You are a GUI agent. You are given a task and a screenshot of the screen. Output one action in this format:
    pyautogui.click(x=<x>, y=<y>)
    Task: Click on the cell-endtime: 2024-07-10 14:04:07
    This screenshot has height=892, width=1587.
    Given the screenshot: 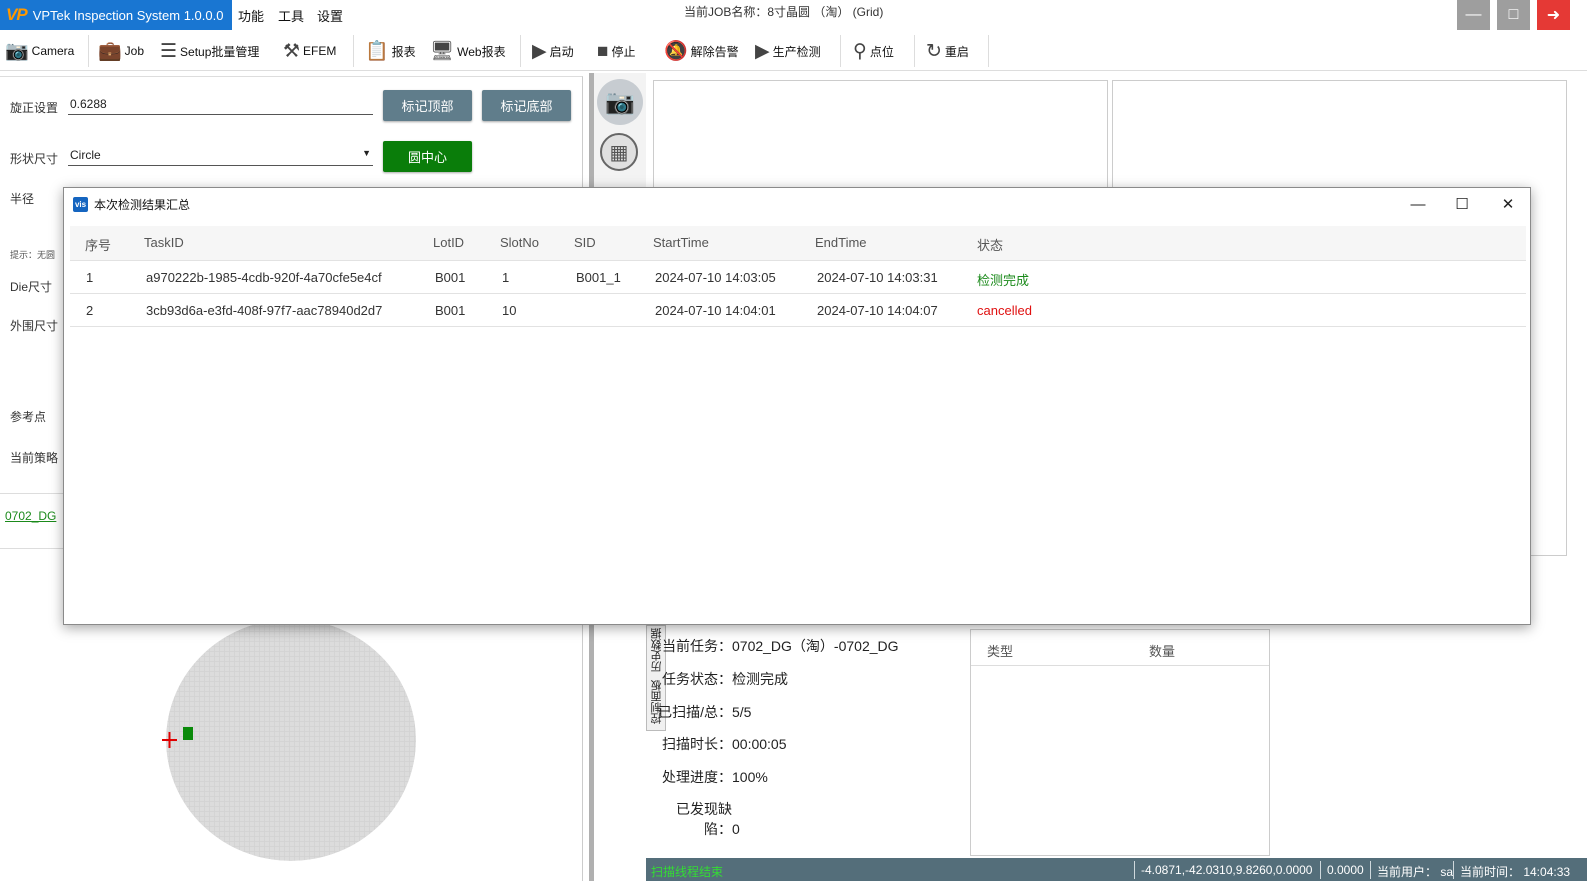 What is the action you would take?
    pyautogui.click(x=877, y=310)
    